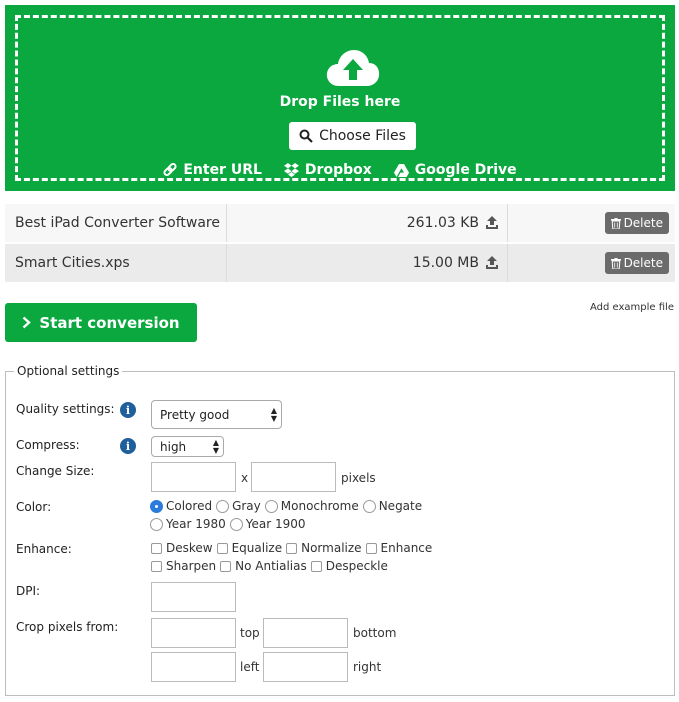 Image resolution: width=679 pixels, height=702 pixels. What do you see at coordinates (367, 667) in the screenshot?
I see `crop-right-label: right` at bounding box center [367, 667].